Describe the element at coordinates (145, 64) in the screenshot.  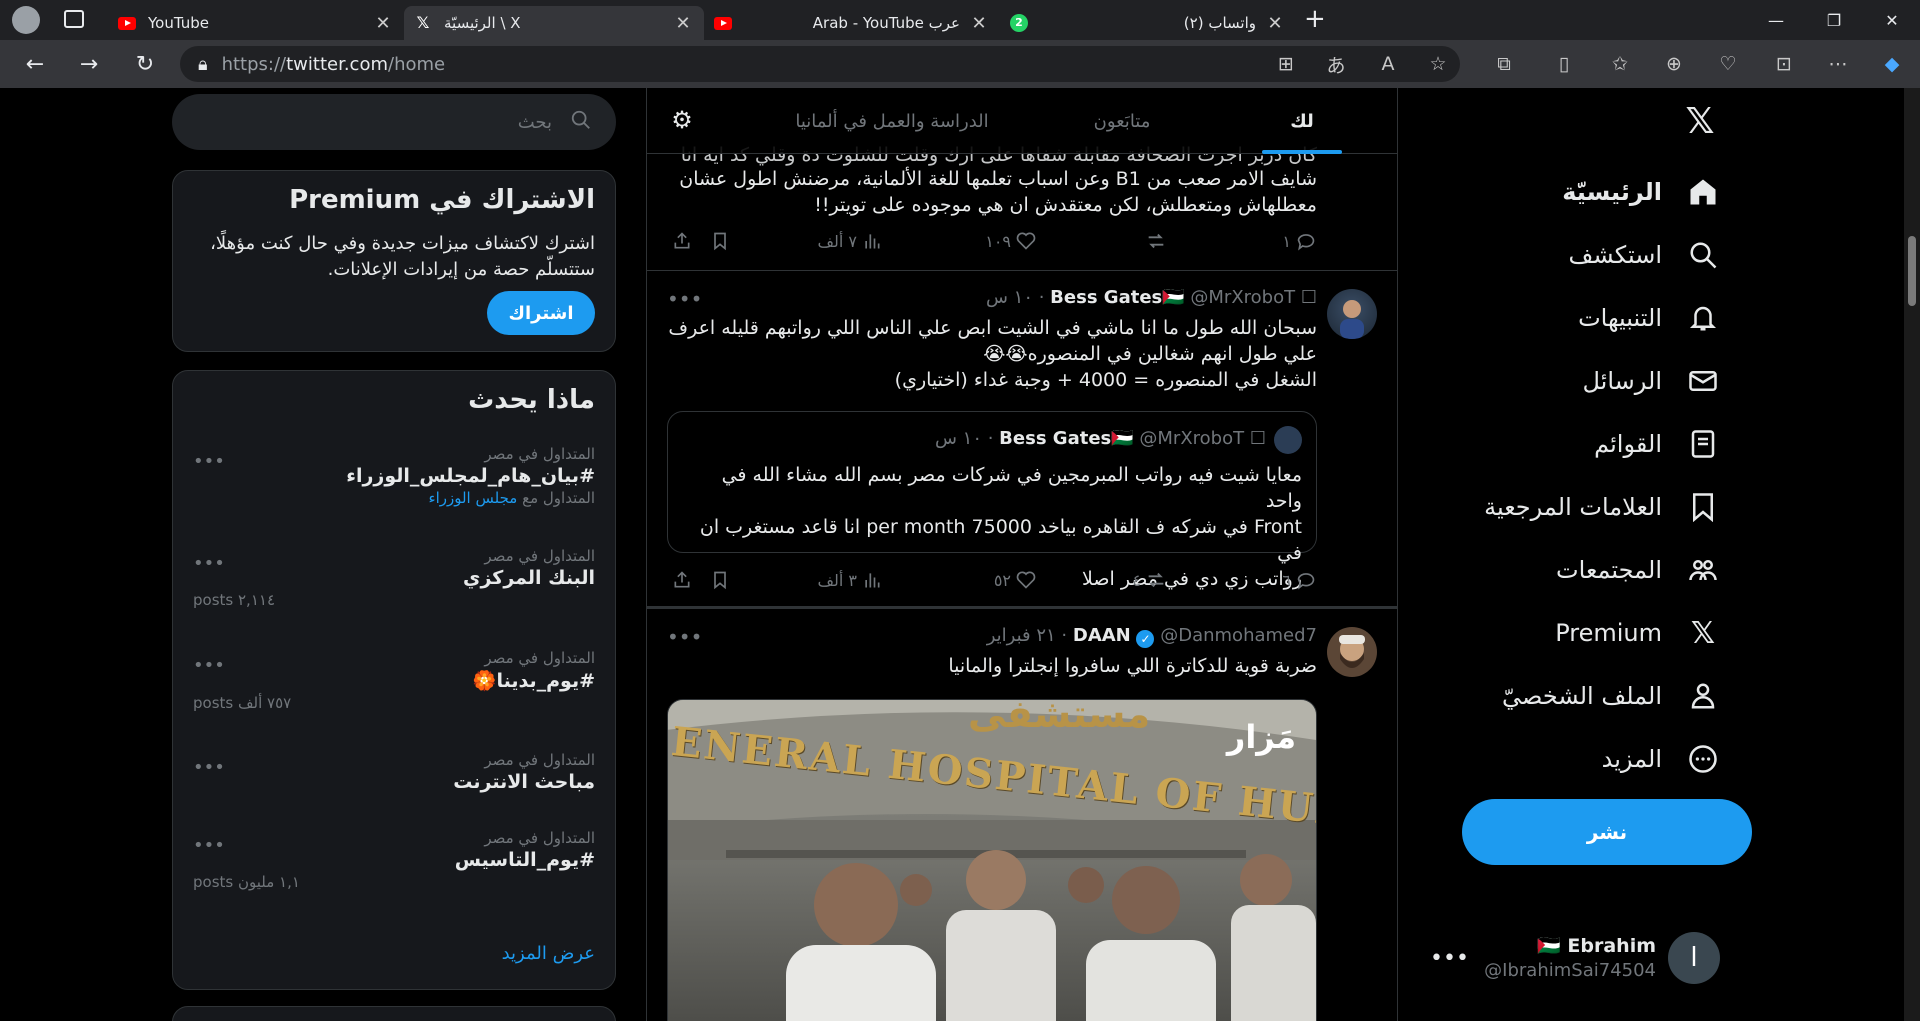
I see `reload-icon: ↻` at that location.